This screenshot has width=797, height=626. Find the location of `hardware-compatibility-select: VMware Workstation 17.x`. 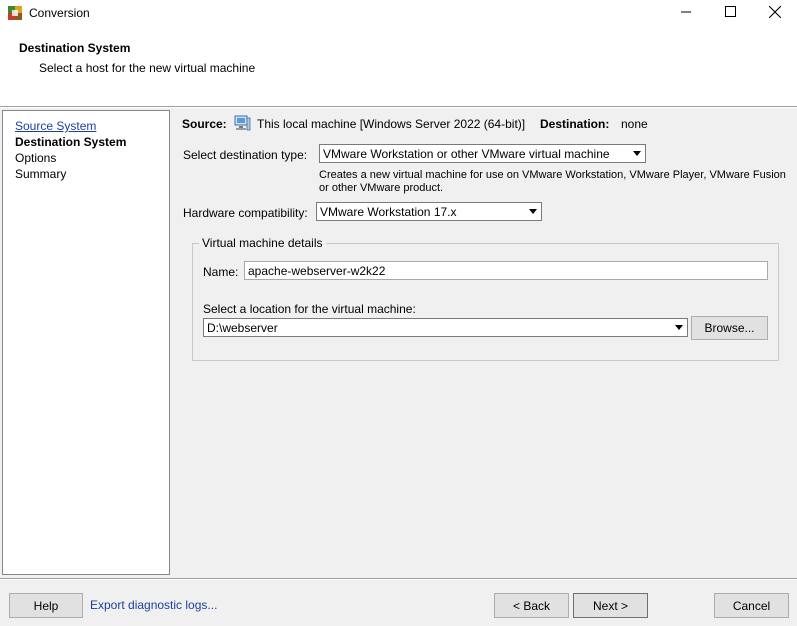

hardware-compatibility-select: VMware Workstation 17.x is located at coordinates (429, 211).